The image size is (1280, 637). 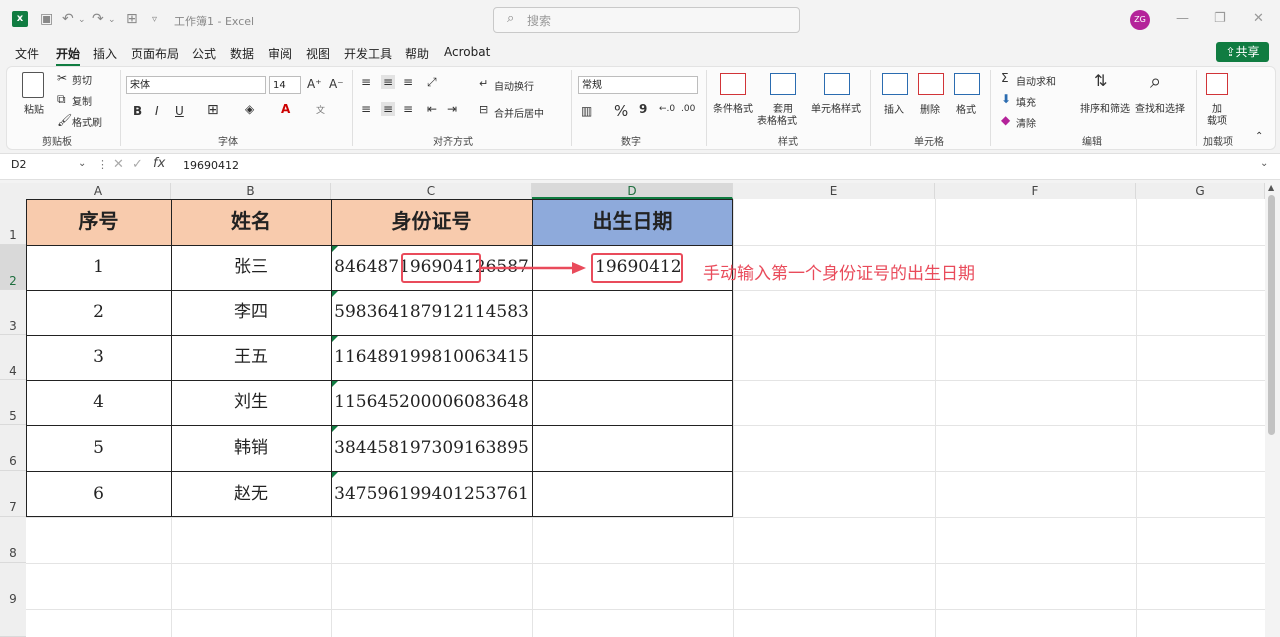 I want to click on annotation-arrow-head, so click(x=579, y=268).